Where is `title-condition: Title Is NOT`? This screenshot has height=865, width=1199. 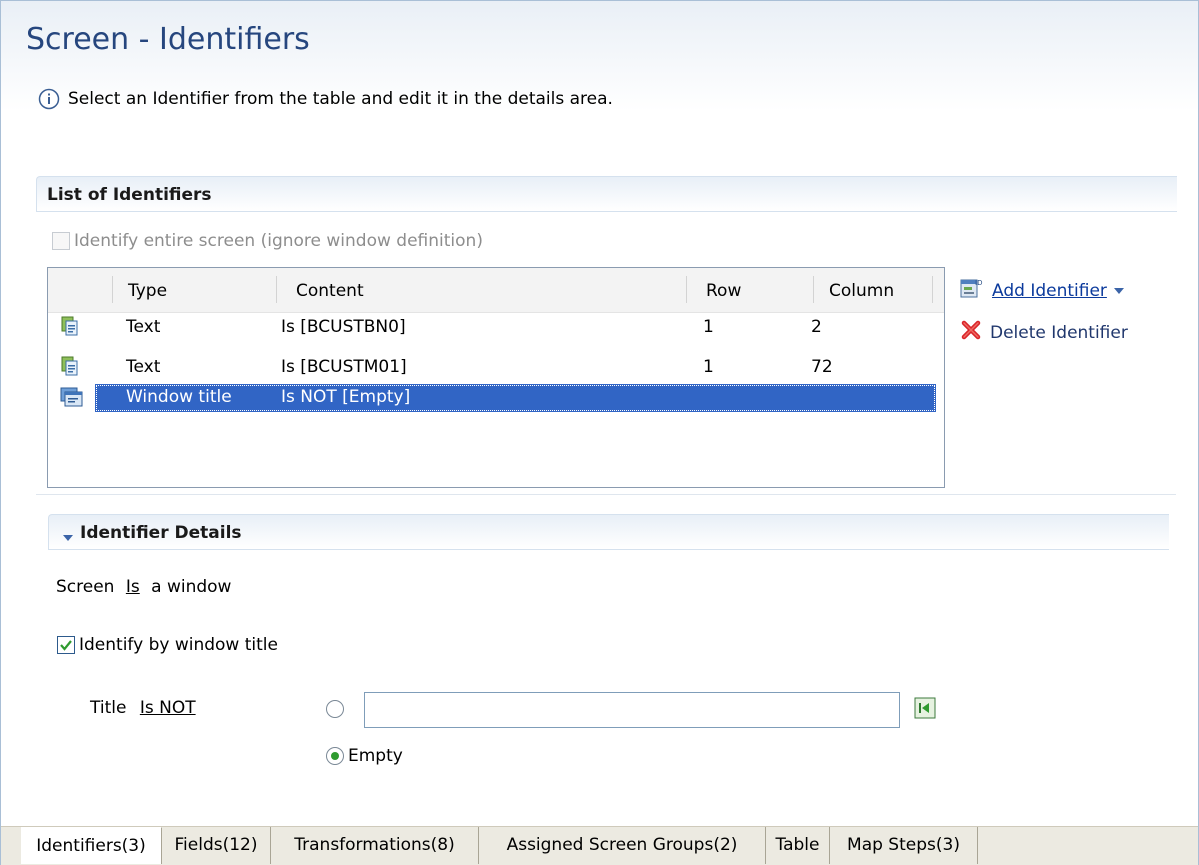
title-condition: Title Is NOT is located at coordinates (143, 708).